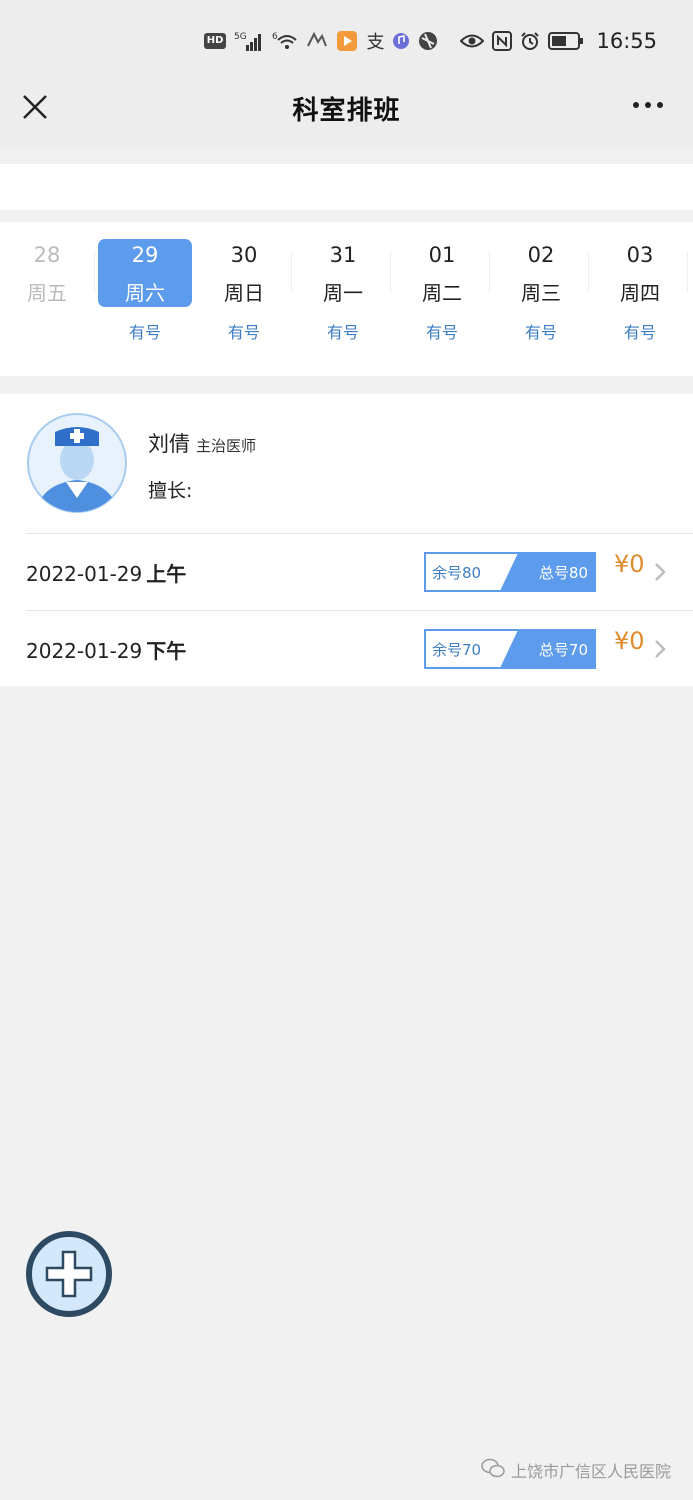  Describe the element at coordinates (401, 41) in the screenshot. I see `music-icon` at that location.